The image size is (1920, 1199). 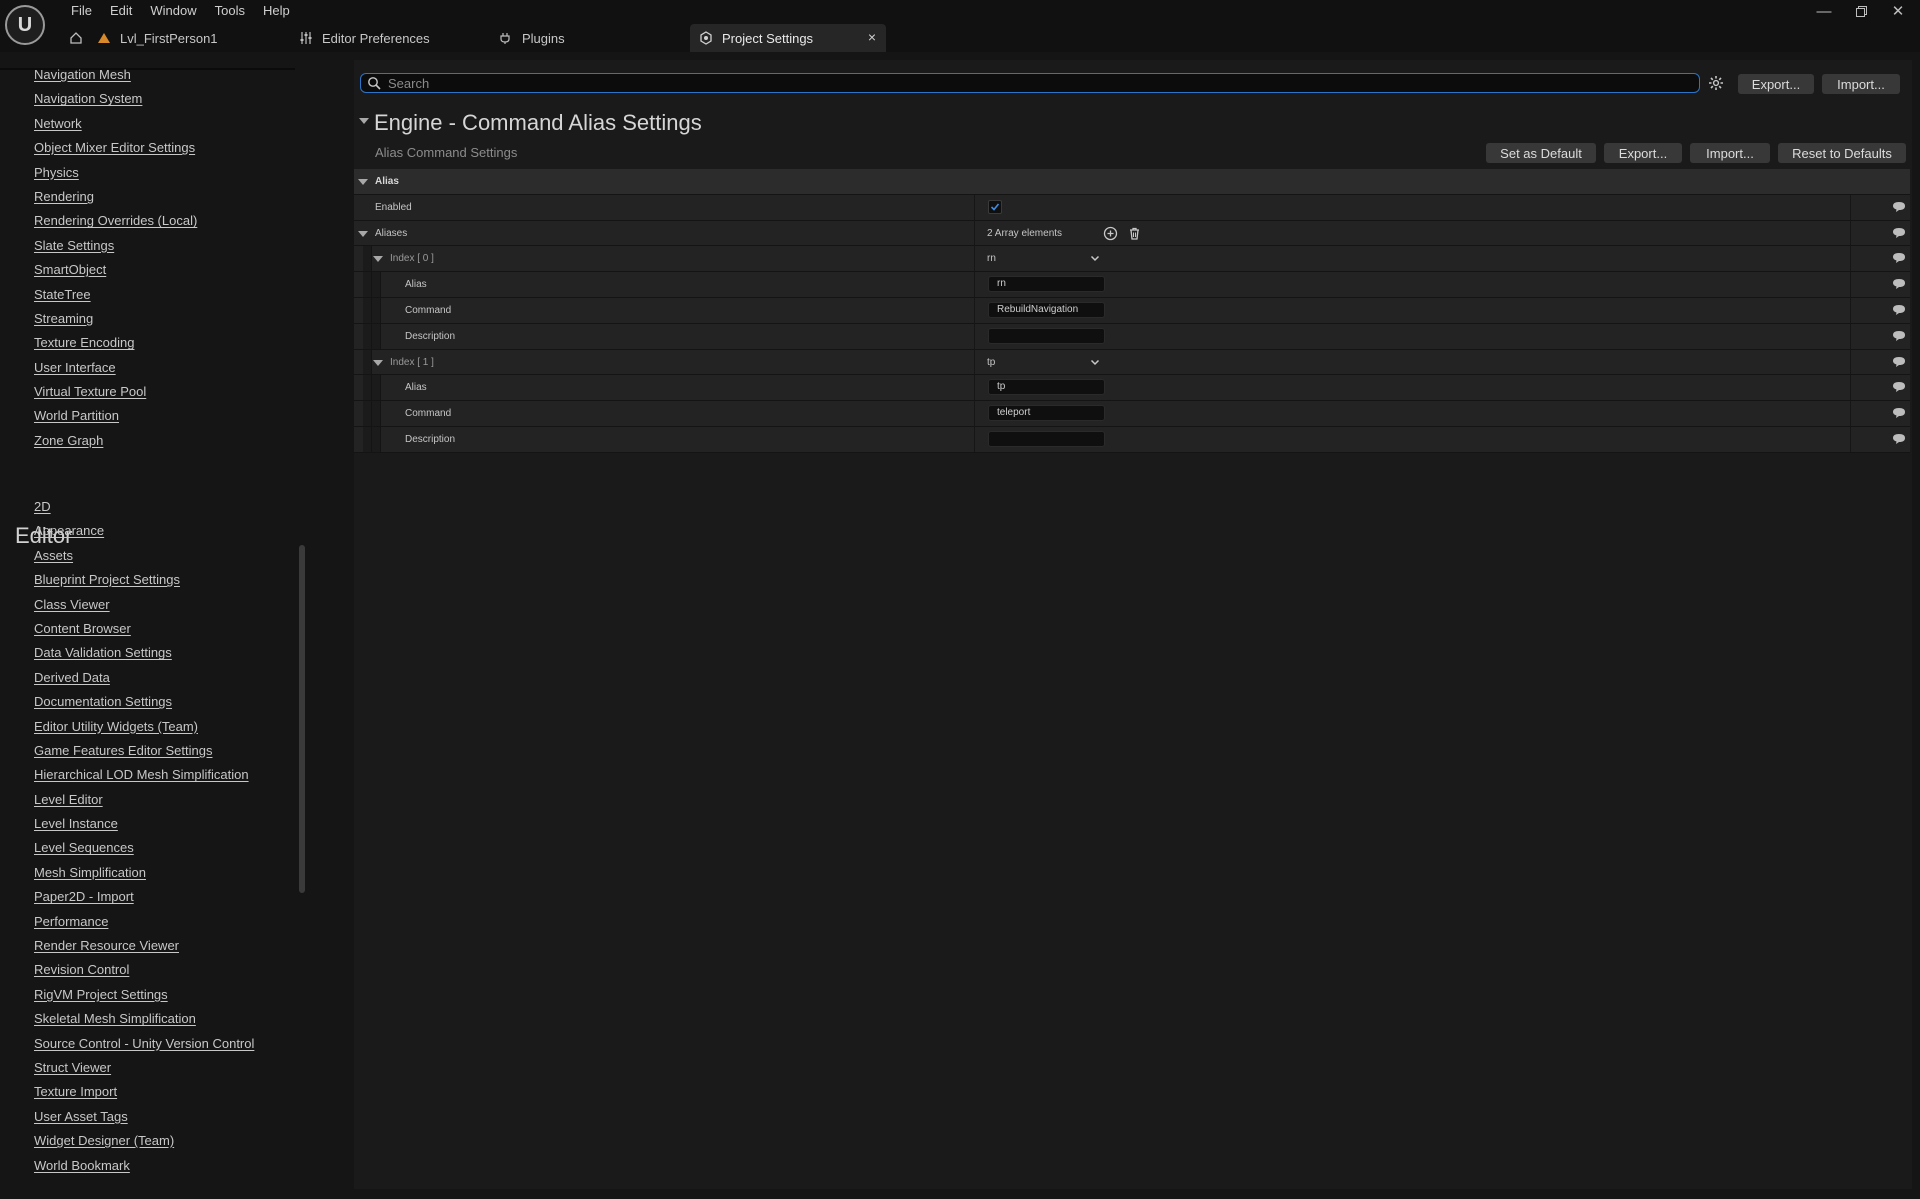 What do you see at coordinates (144, 824) in the screenshot?
I see `sidebar-item-level-instance: Level Instance` at bounding box center [144, 824].